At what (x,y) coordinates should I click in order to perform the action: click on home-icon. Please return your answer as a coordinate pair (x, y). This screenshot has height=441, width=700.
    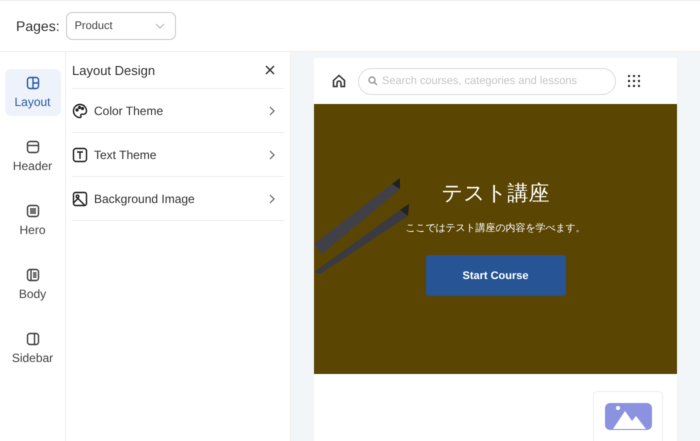
    Looking at the image, I should click on (339, 81).